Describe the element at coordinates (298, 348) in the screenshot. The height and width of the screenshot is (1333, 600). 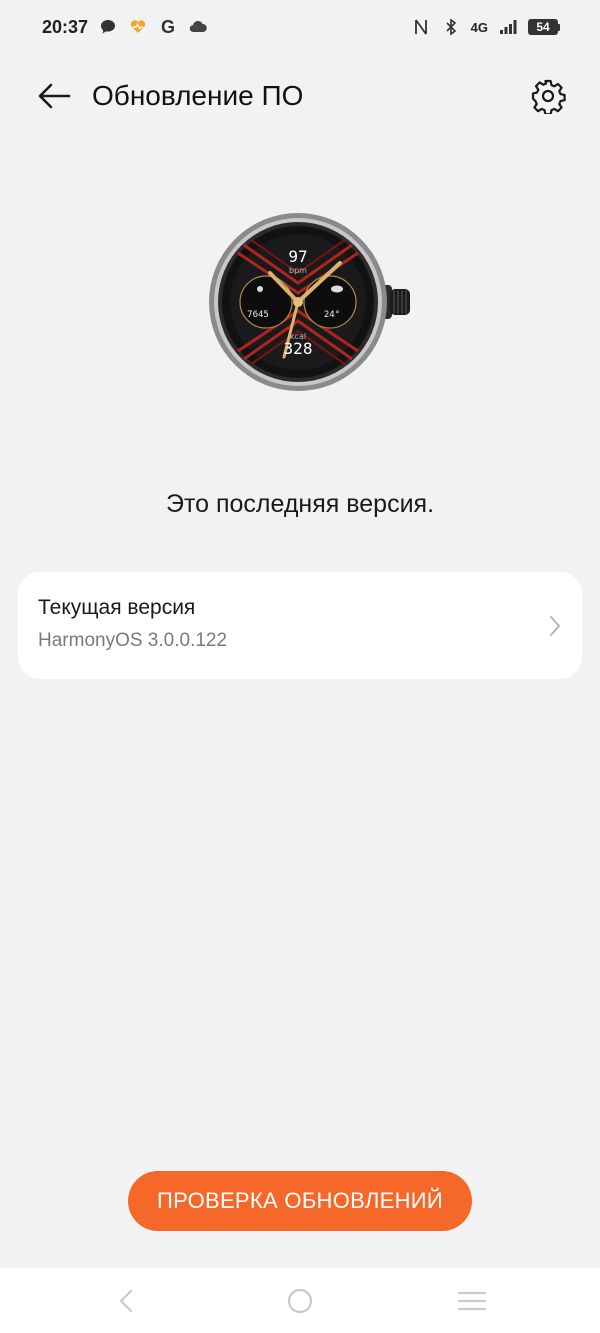
I see `watch-calories: 328` at that location.